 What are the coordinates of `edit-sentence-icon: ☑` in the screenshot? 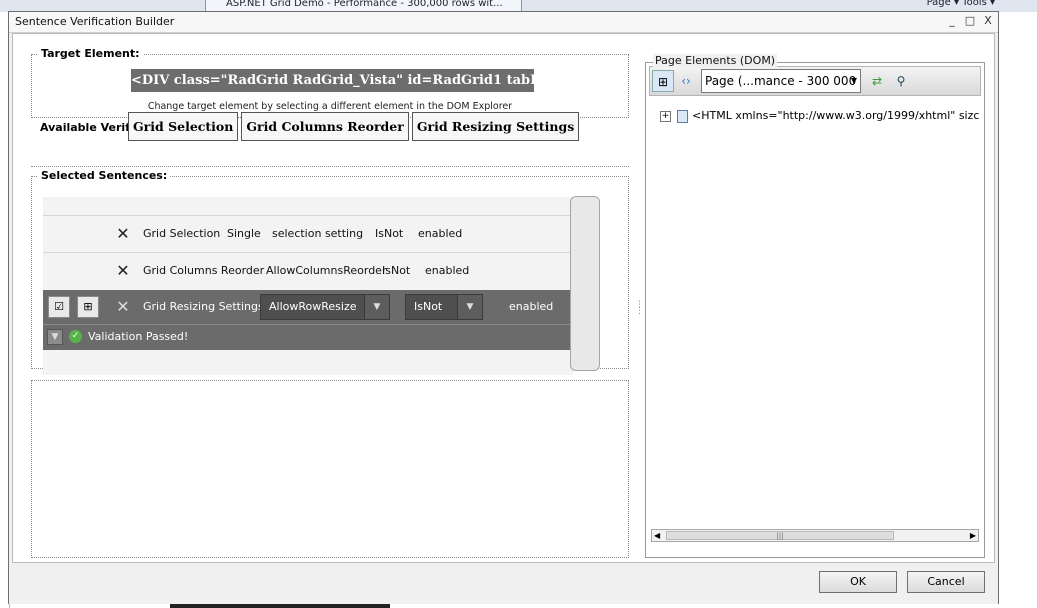 It's located at (59, 307).